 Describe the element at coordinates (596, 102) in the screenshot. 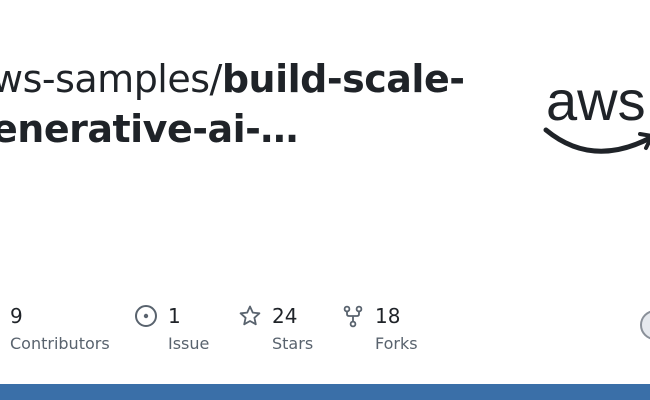

I see `aws-logo-text: aws` at that location.